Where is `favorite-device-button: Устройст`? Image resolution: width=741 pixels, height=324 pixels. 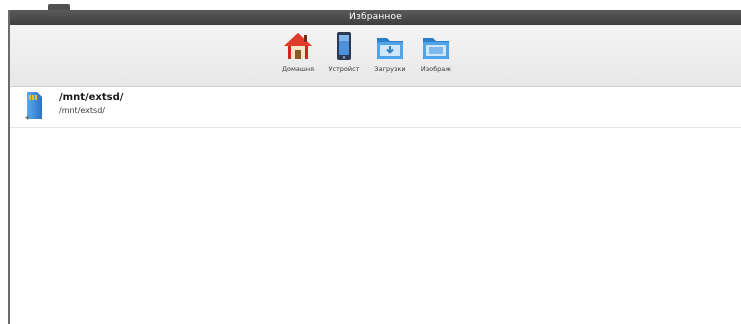
favorite-device-button: Устройст is located at coordinates (344, 50).